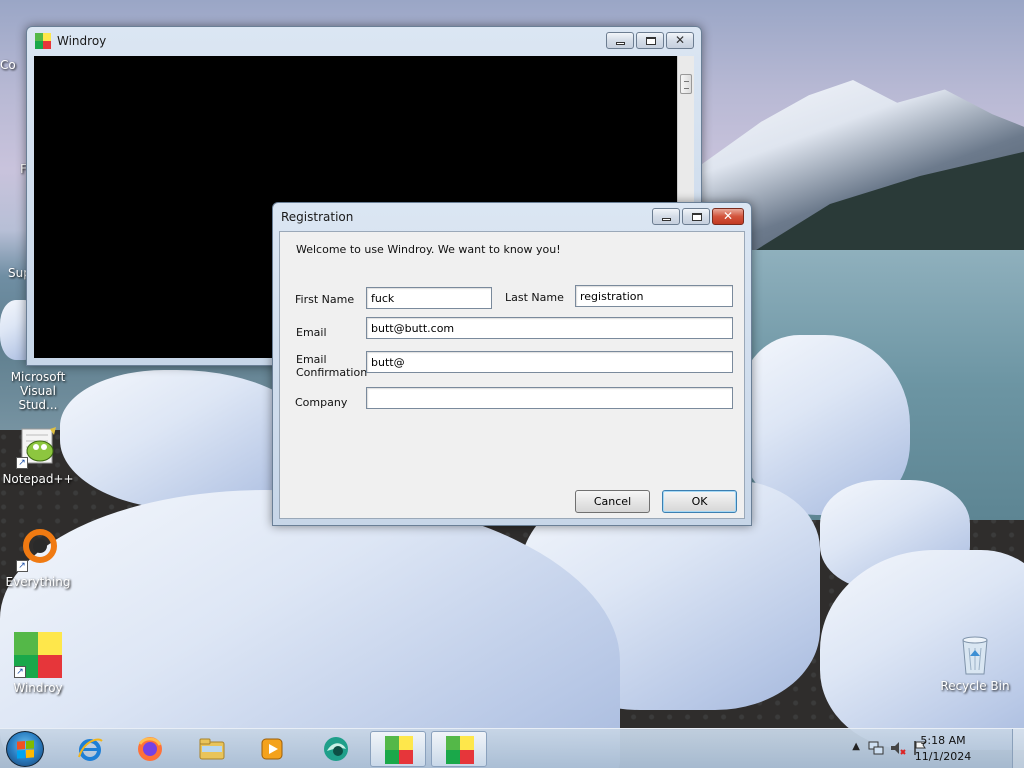 Image resolution: width=1024 pixels, height=768 pixels. I want to click on firefox-icon, so click(150, 749).